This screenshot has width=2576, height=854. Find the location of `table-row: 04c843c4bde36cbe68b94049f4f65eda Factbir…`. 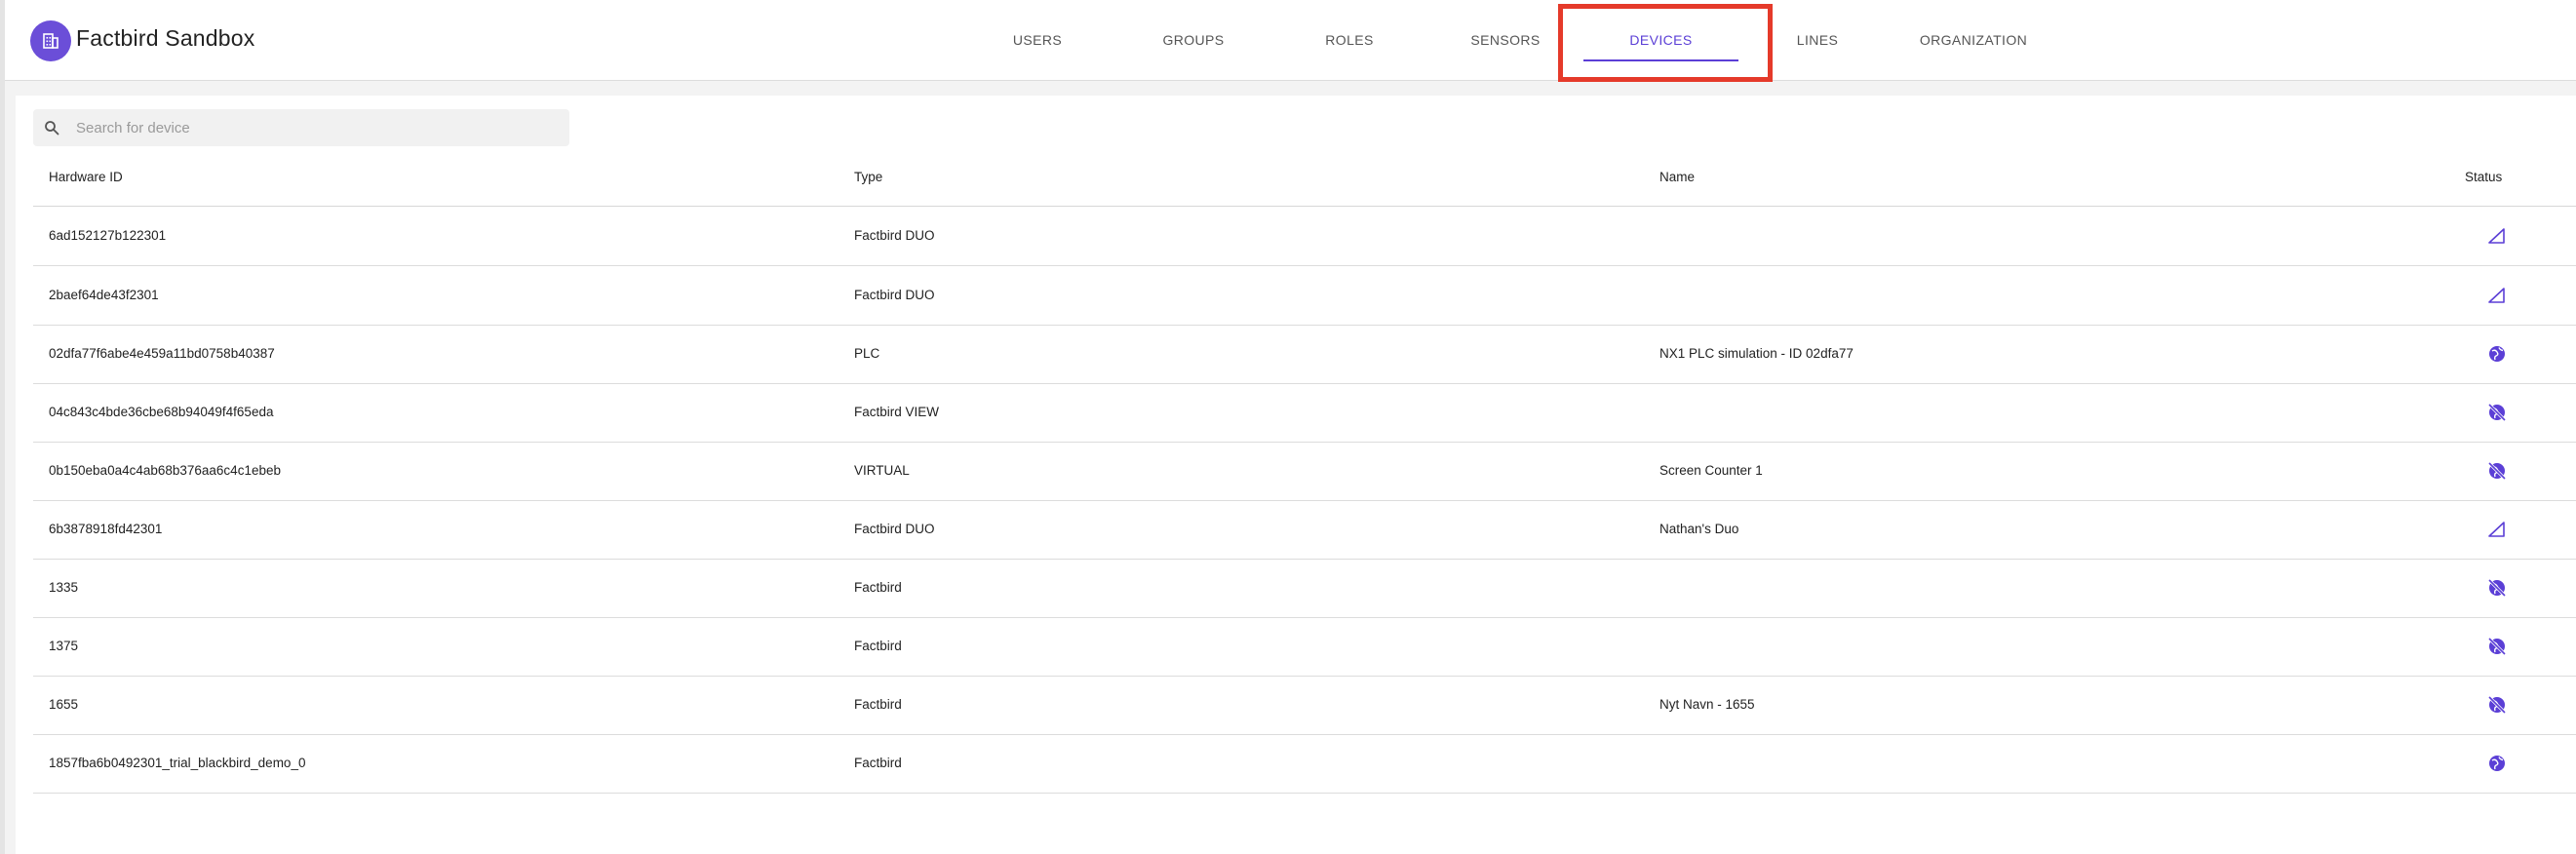

table-row: 04c843c4bde36cbe68b94049f4f65eda Factbir… is located at coordinates (1304, 413).